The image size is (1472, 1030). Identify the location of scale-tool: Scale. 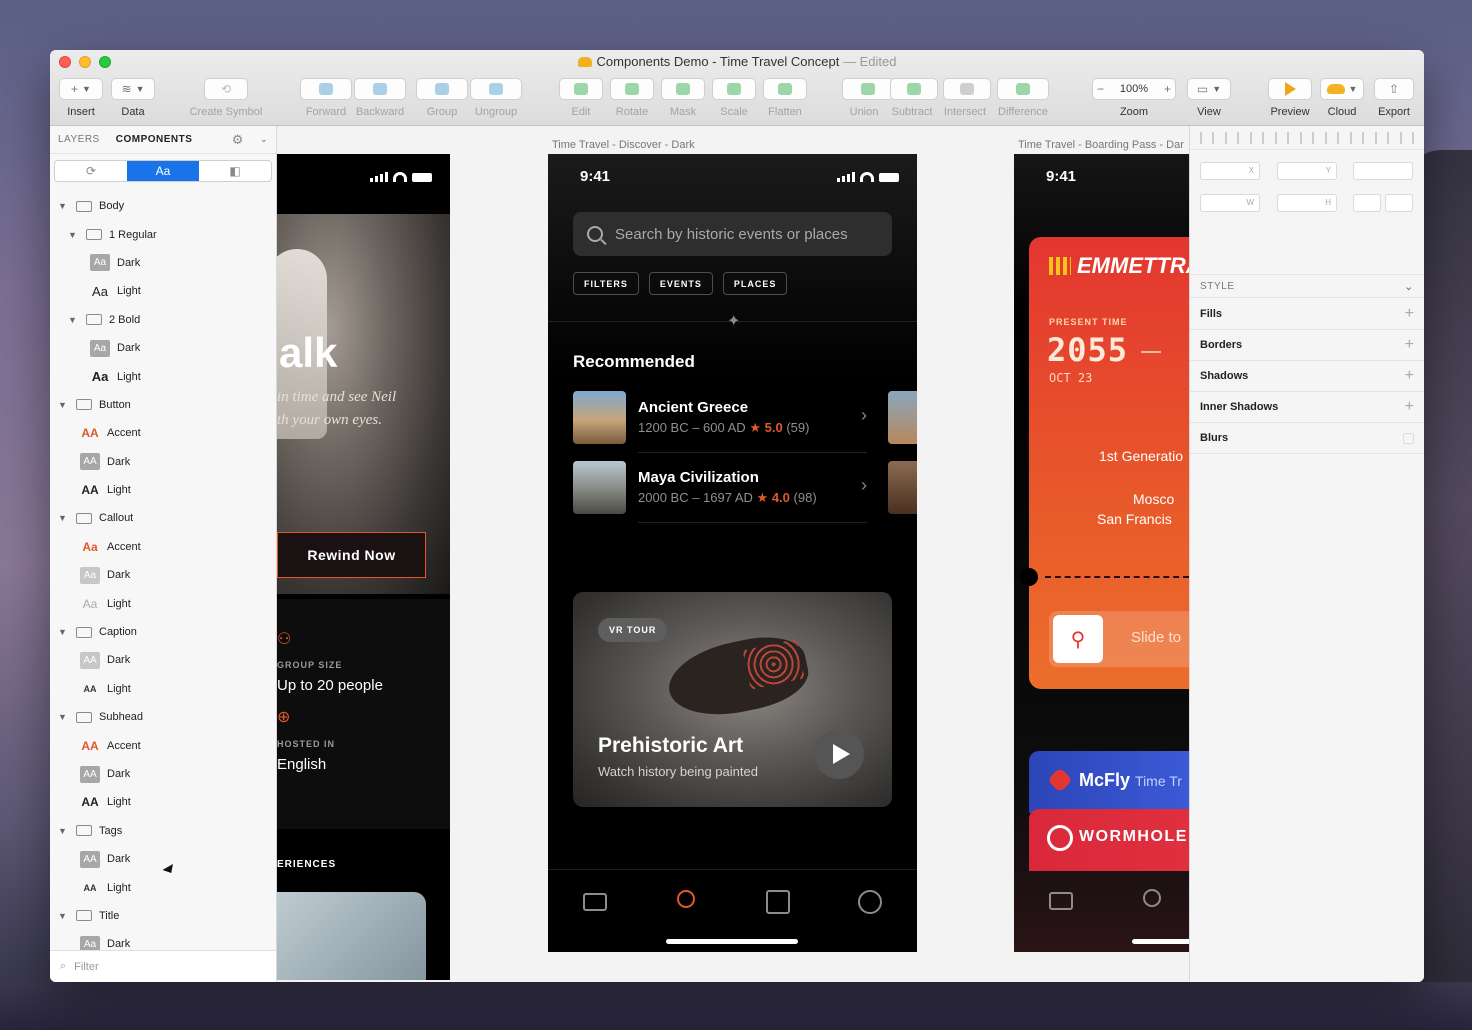
(734, 98).